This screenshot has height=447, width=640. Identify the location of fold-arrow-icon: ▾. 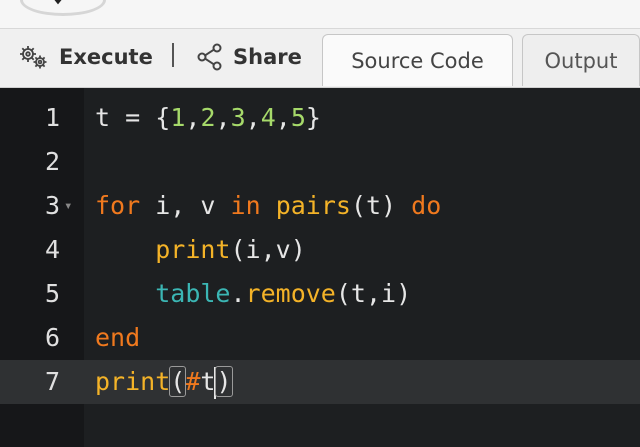
(68, 206).